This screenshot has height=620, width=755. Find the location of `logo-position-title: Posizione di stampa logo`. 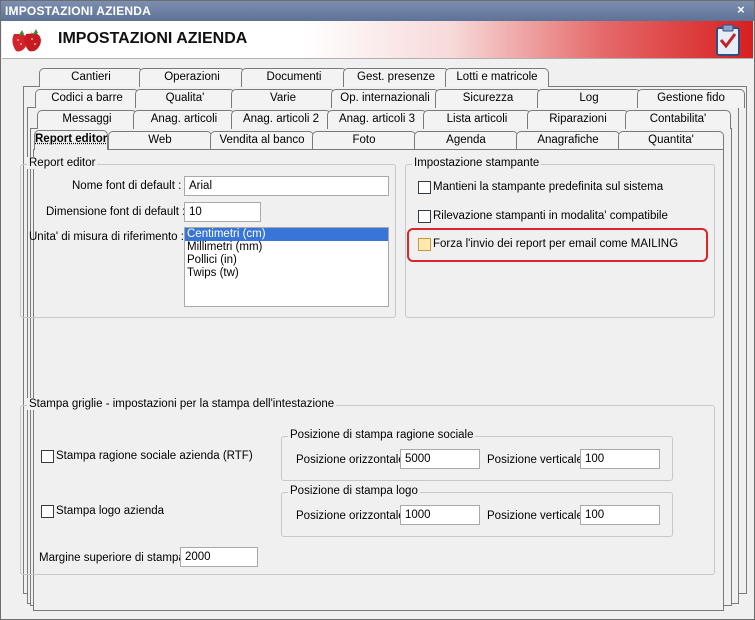

logo-position-title: Posizione di stampa logo is located at coordinates (354, 491).